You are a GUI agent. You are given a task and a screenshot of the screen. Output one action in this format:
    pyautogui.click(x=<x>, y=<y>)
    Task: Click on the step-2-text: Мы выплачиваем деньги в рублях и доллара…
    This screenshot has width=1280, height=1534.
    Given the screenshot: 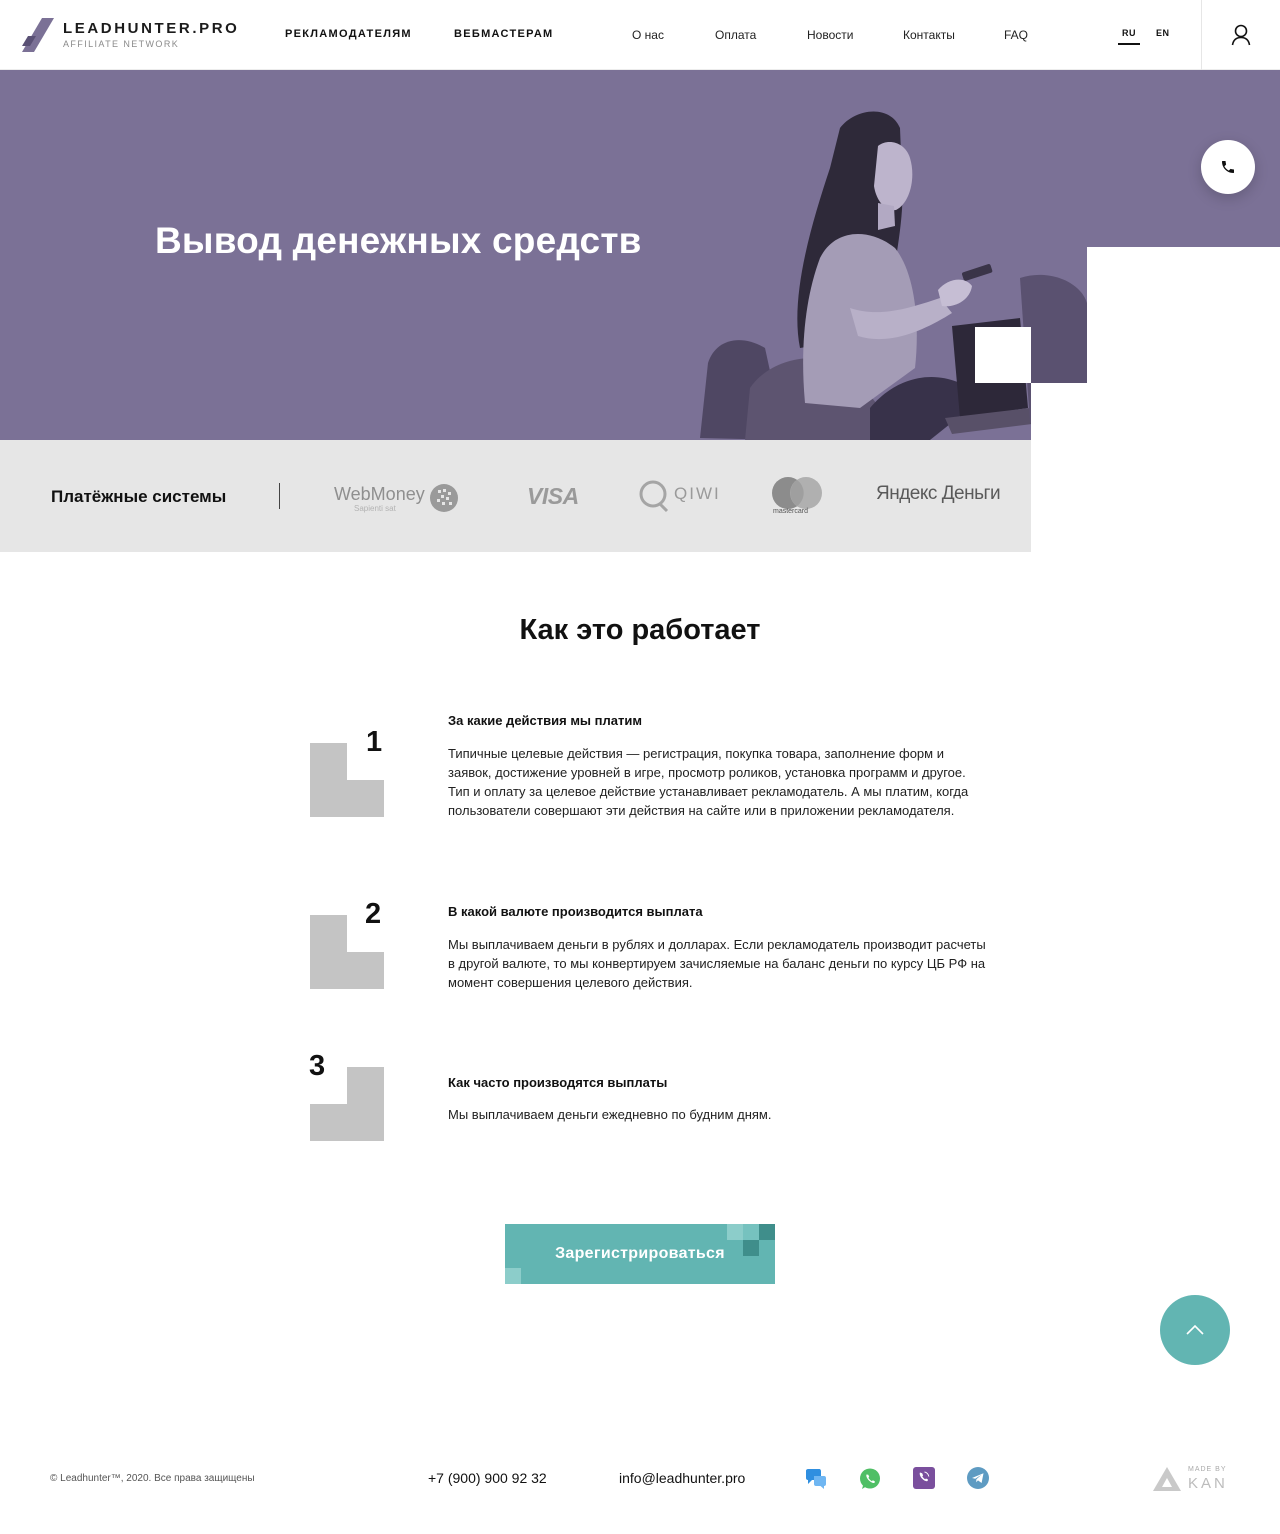 What is the action you would take?
    pyautogui.click(x=717, y=963)
    